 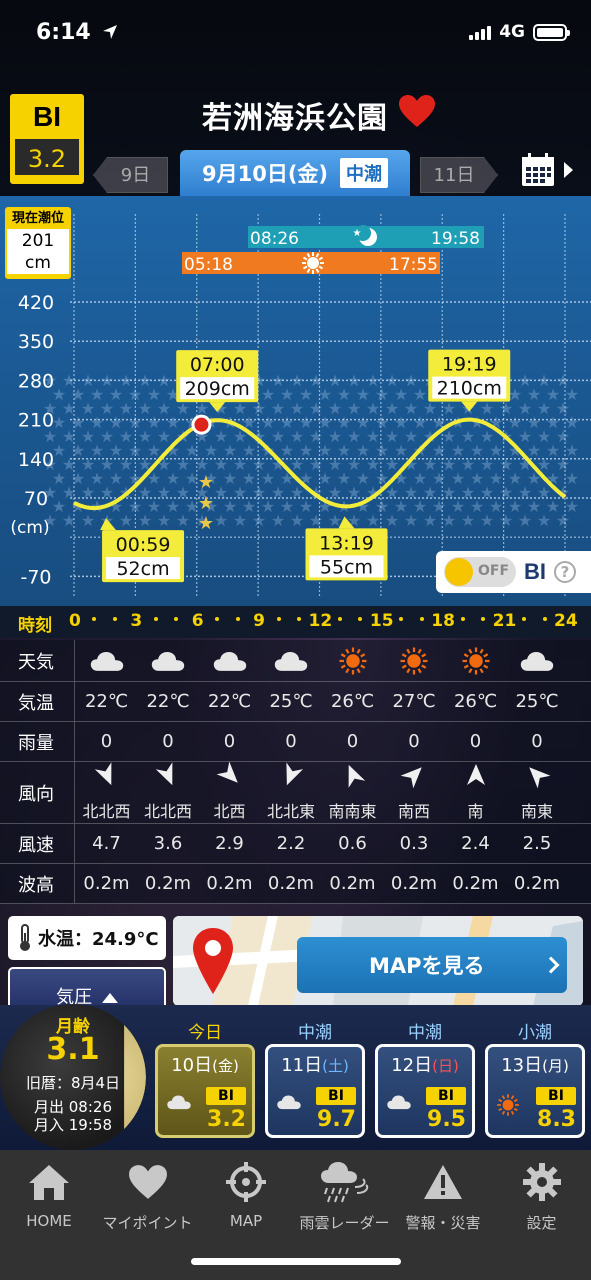 I want to click on forecast-day-card: 13日(月) BI 8.3, so click(x=535, y=1091).